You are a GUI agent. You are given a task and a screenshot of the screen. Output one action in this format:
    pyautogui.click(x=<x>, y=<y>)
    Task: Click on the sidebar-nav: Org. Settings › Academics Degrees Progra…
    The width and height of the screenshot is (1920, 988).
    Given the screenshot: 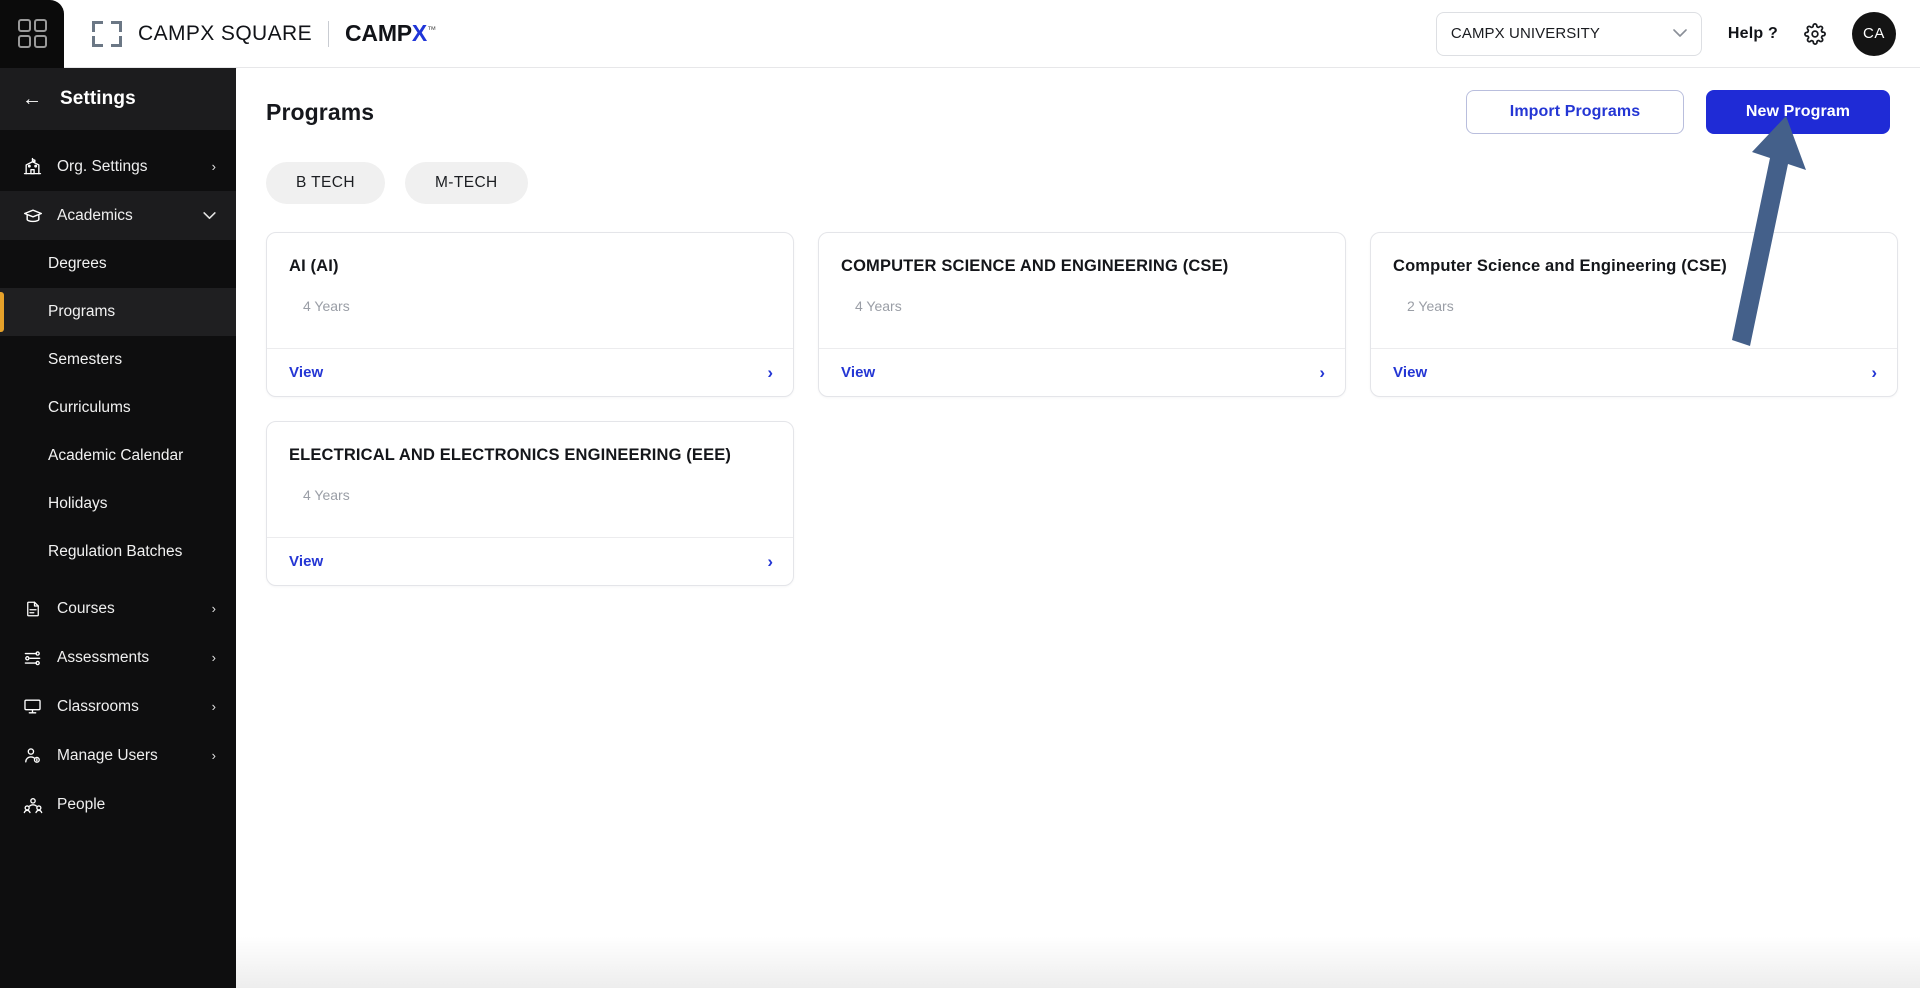 What is the action you would take?
    pyautogui.click(x=118, y=479)
    